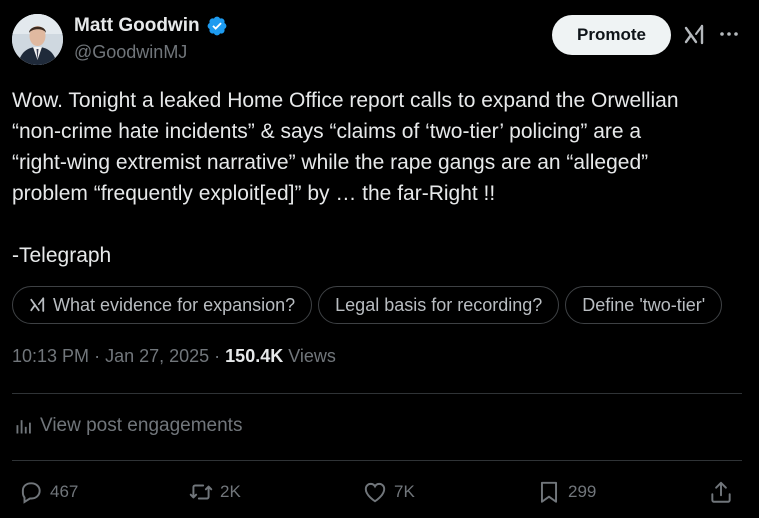 This screenshot has height=518, width=759. I want to click on like-icon, so click(375, 492).